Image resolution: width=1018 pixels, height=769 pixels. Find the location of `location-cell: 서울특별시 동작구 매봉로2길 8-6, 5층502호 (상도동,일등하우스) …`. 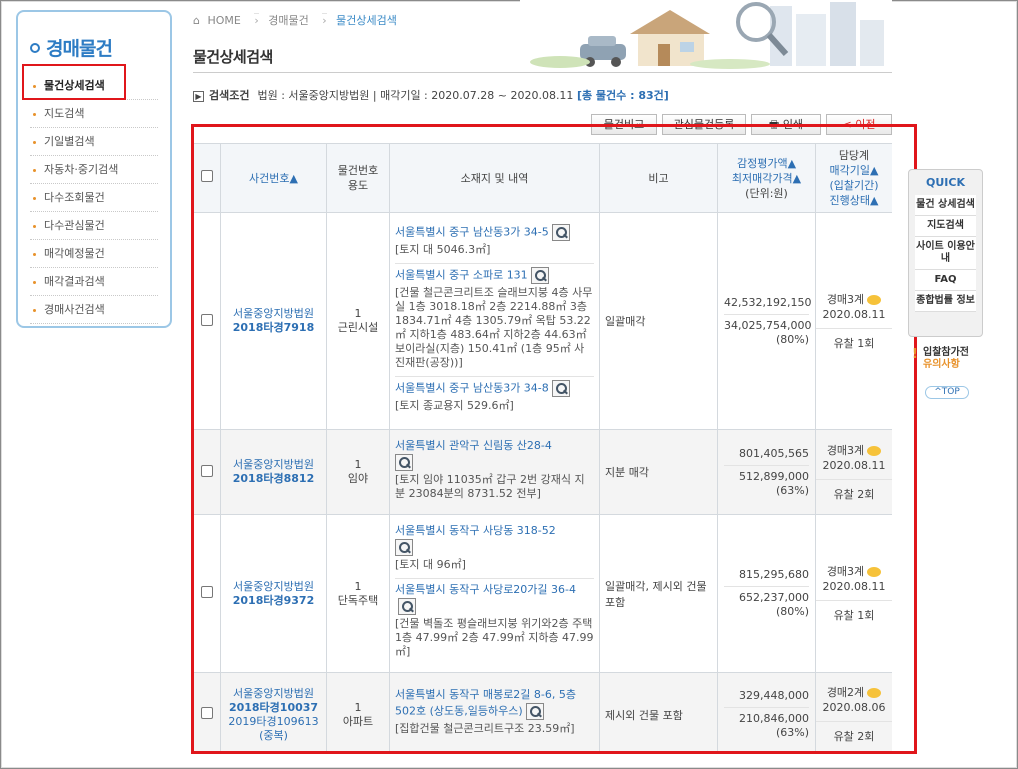

location-cell: 서울특별시 동작구 매봉로2길 8-6, 5층502호 (상도동,일등하우스) … is located at coordinates (494, 713).